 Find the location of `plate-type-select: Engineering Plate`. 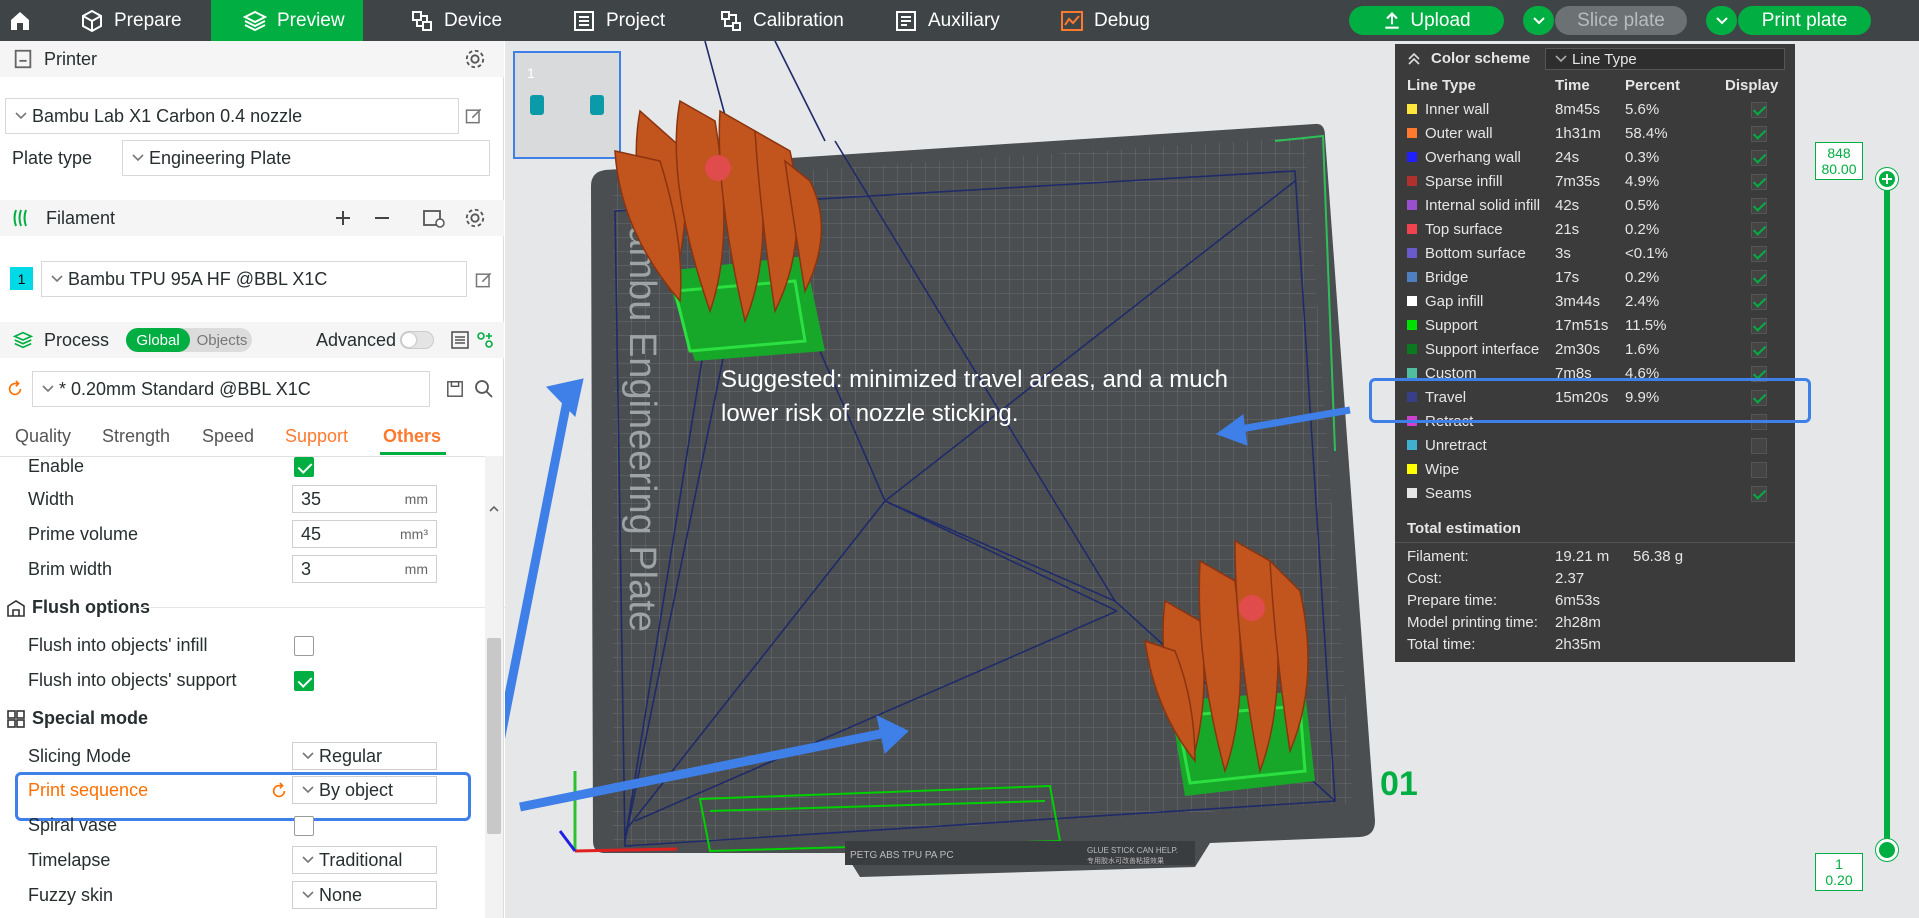

plate-type-select: Engineering Plate is located at coordinates (306, 158).